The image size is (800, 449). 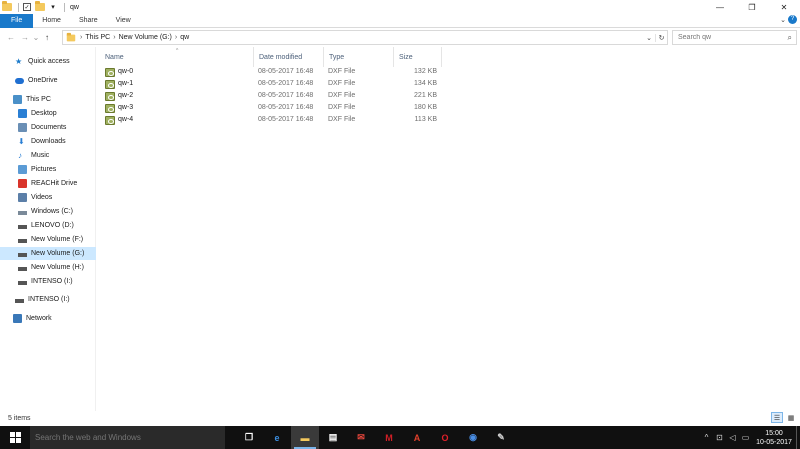 I want to click on column-header-size: Size, so click(x=418, y=57).